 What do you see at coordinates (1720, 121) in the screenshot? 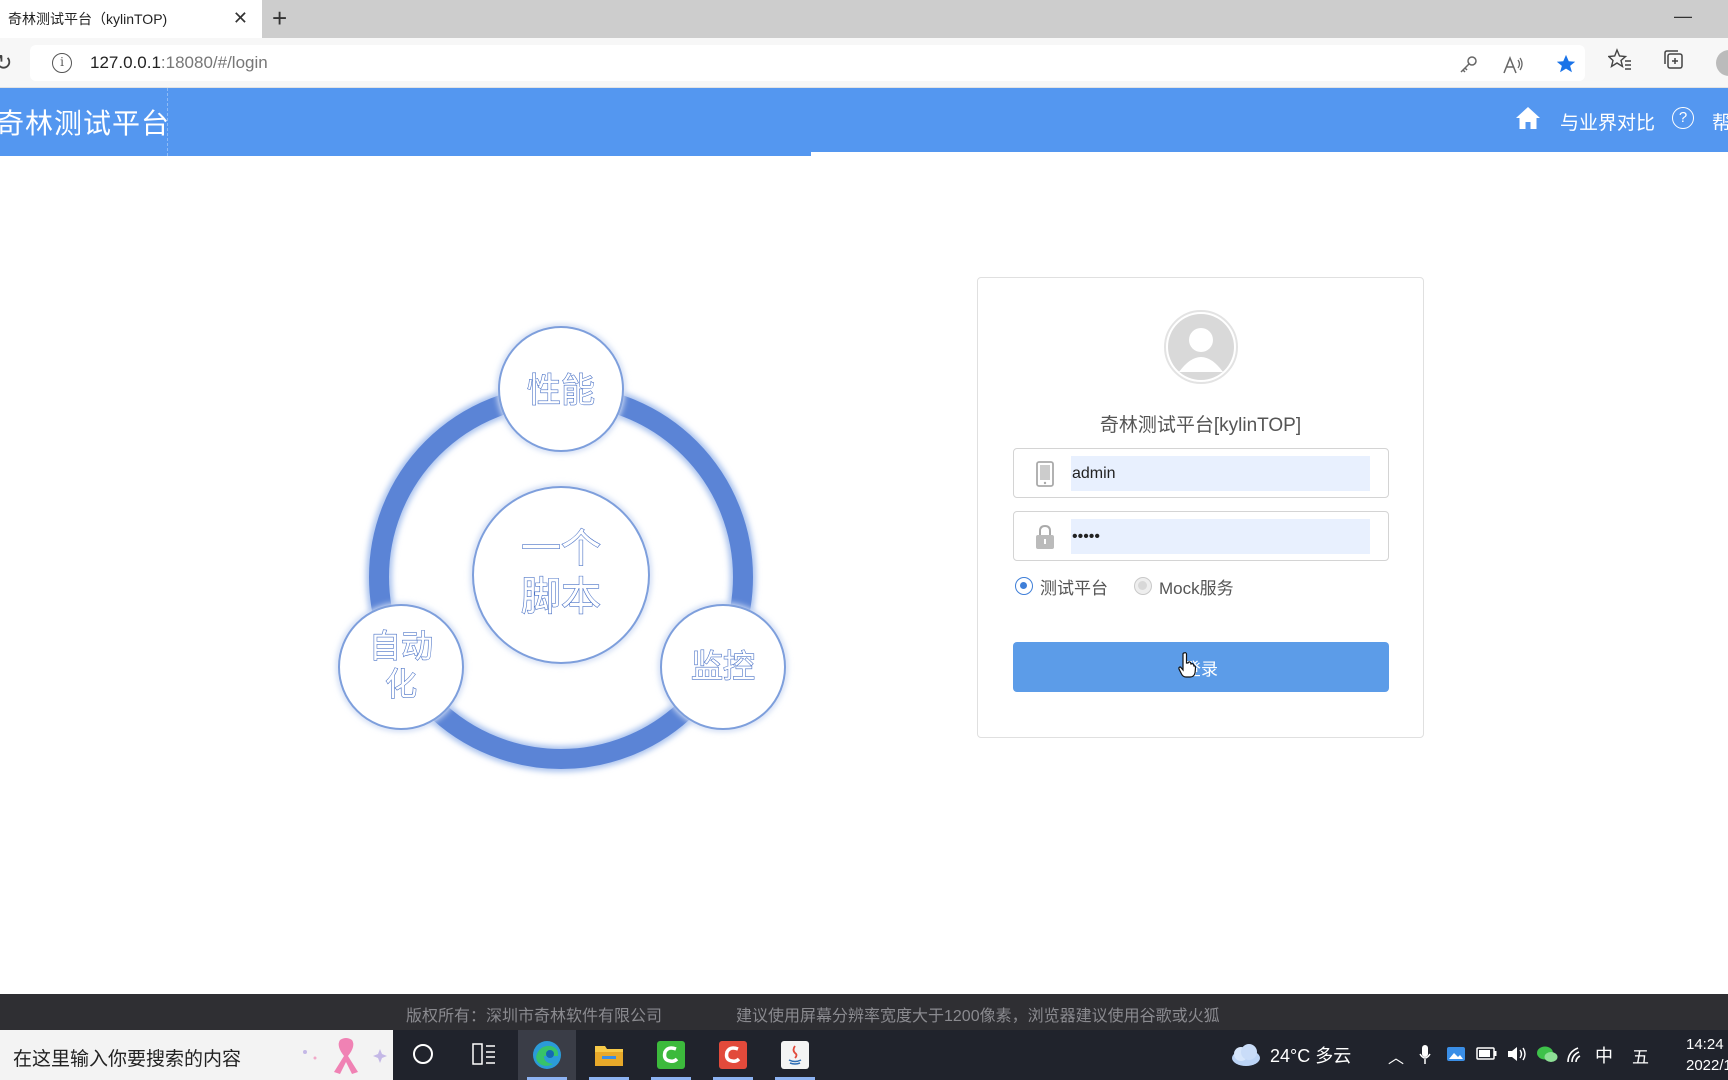
I see `help-link: 帮` at bounding box center [1720, 121].